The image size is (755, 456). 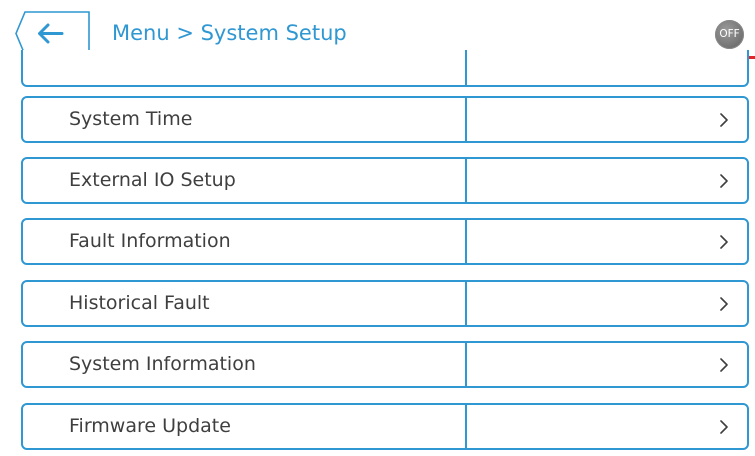 What do you see at coordinates (139, 303) in the screenshot?
I see `list-item-label: Historical Fault` at bounding box center [139, 303].